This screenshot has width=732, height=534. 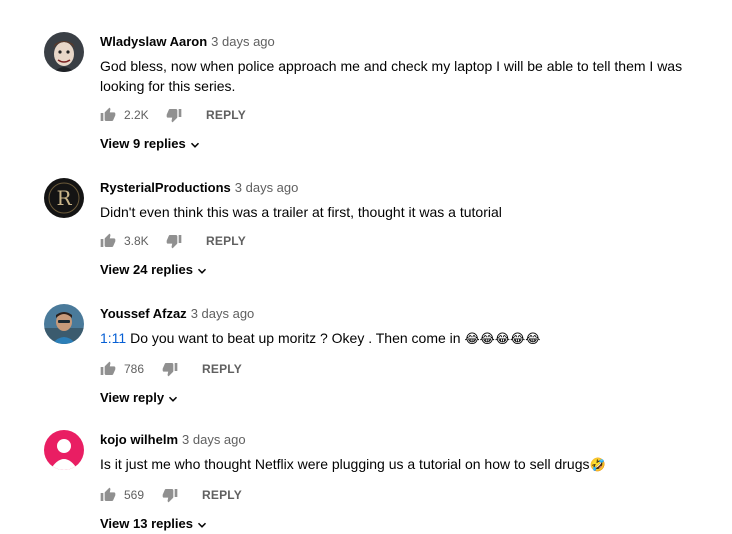 What do you see at coordinates (146, 269) in the screenshot?
I see `view-replies-label: View 24 replies` at bounding box center [146, 269].